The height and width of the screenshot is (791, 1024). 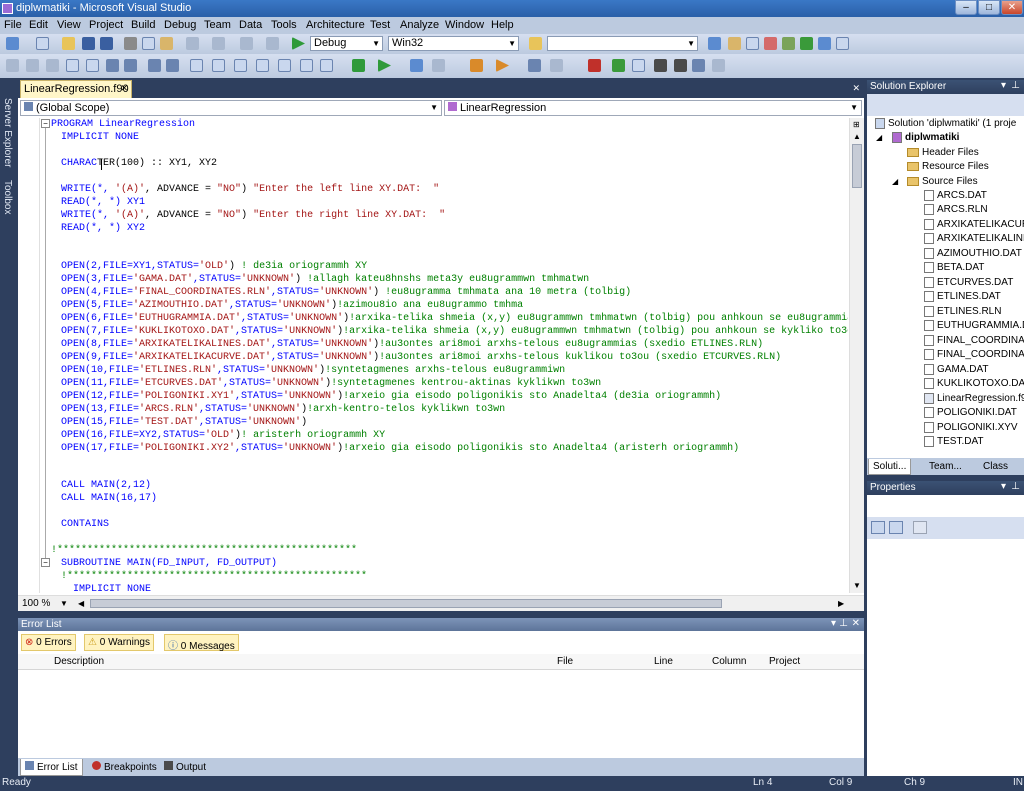 What do you see at coordinates (240, 65) in the screenshot?
I see `next-bookmark-icon` at bounding box center [240, 65].